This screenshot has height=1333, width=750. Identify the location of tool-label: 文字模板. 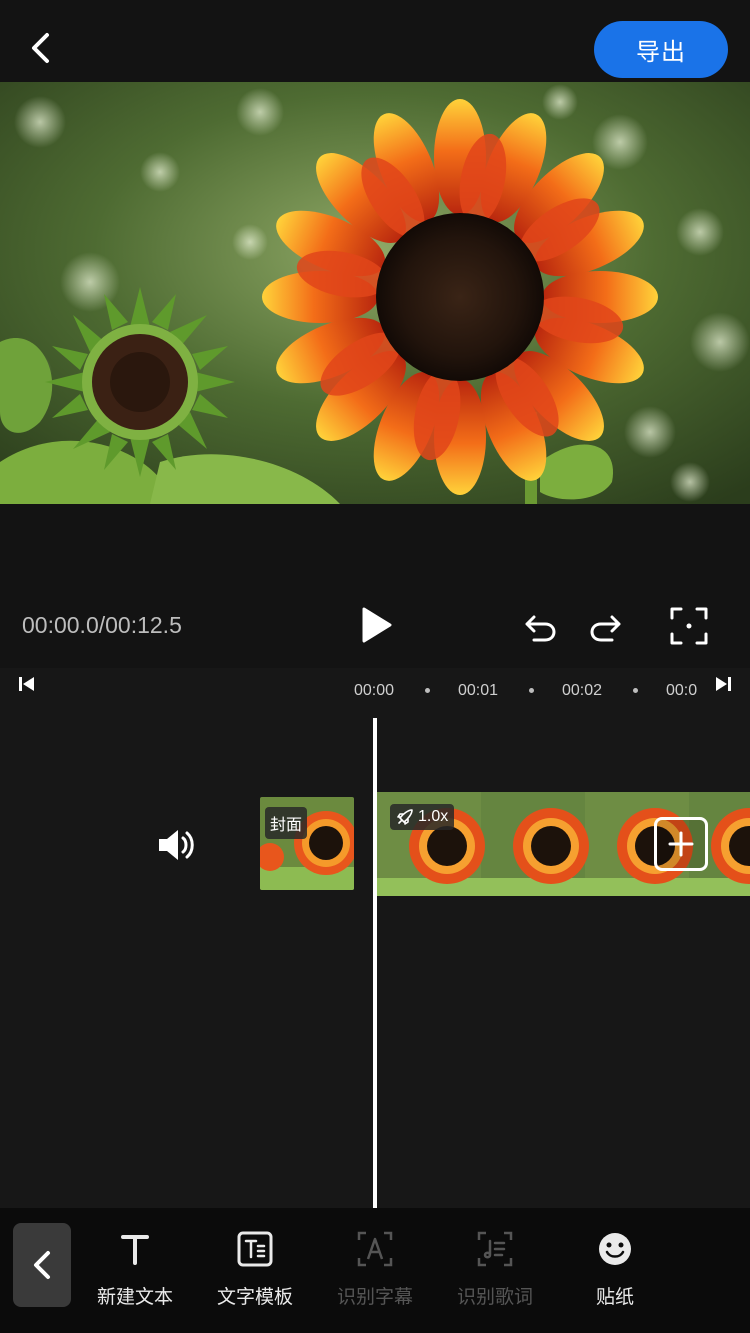
(254, 1297).